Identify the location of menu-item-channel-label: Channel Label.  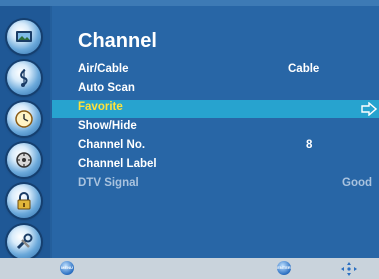
(215, 166).